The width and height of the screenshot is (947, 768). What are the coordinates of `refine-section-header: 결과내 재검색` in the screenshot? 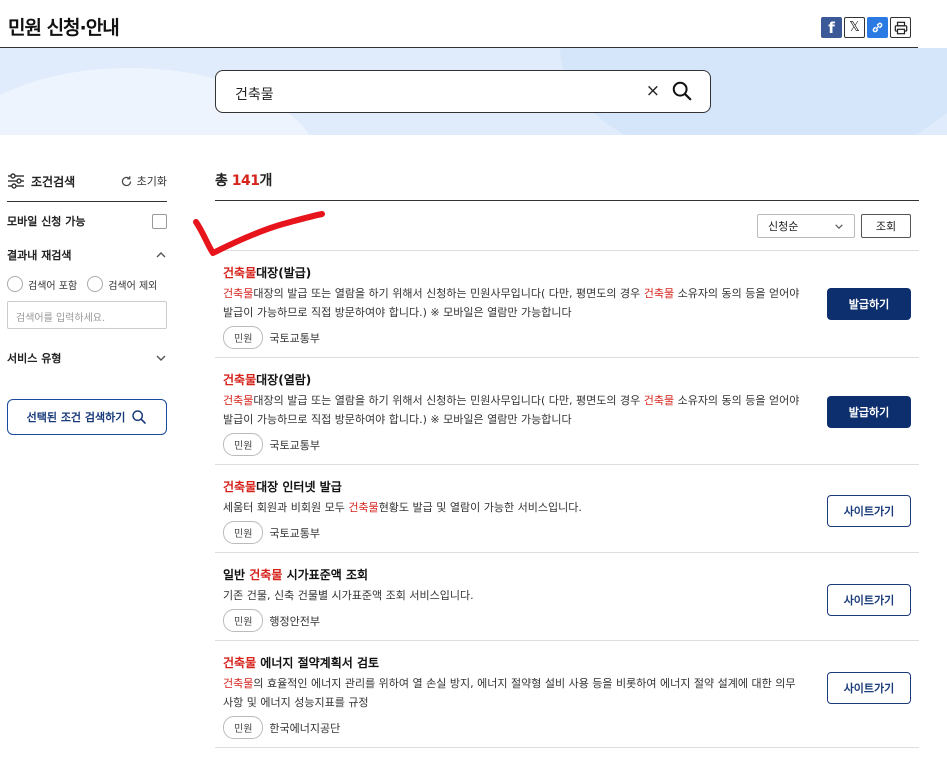 It's located at (87, 255).